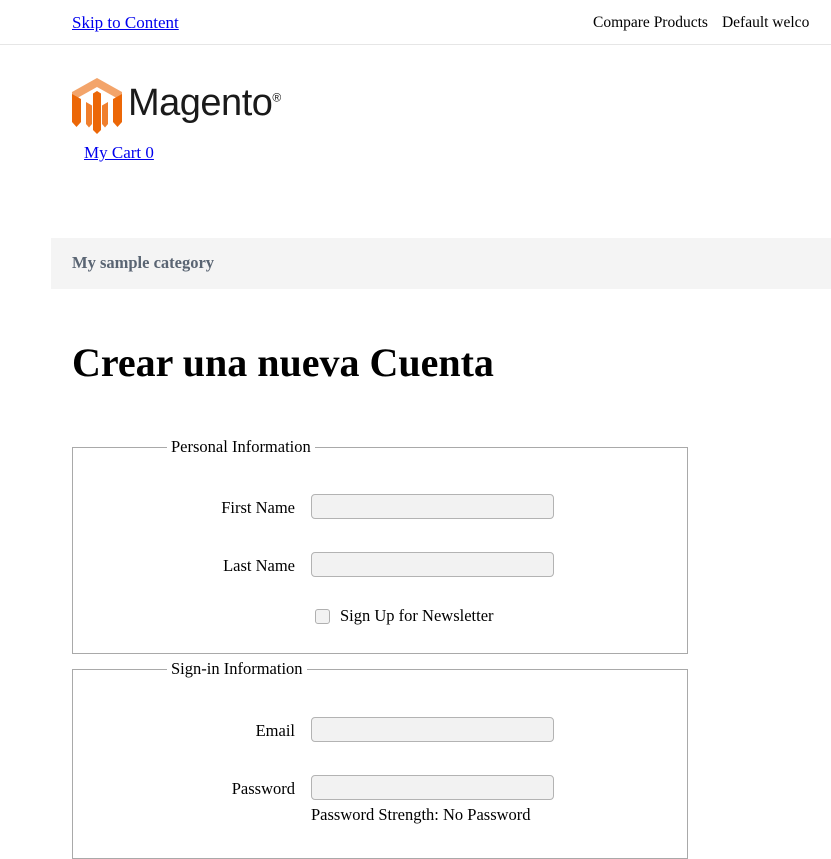 Image resolution: width=831 pixels, height=859 pixels. I want to click on category-nav-bar: My sample category, so click(441, 263).